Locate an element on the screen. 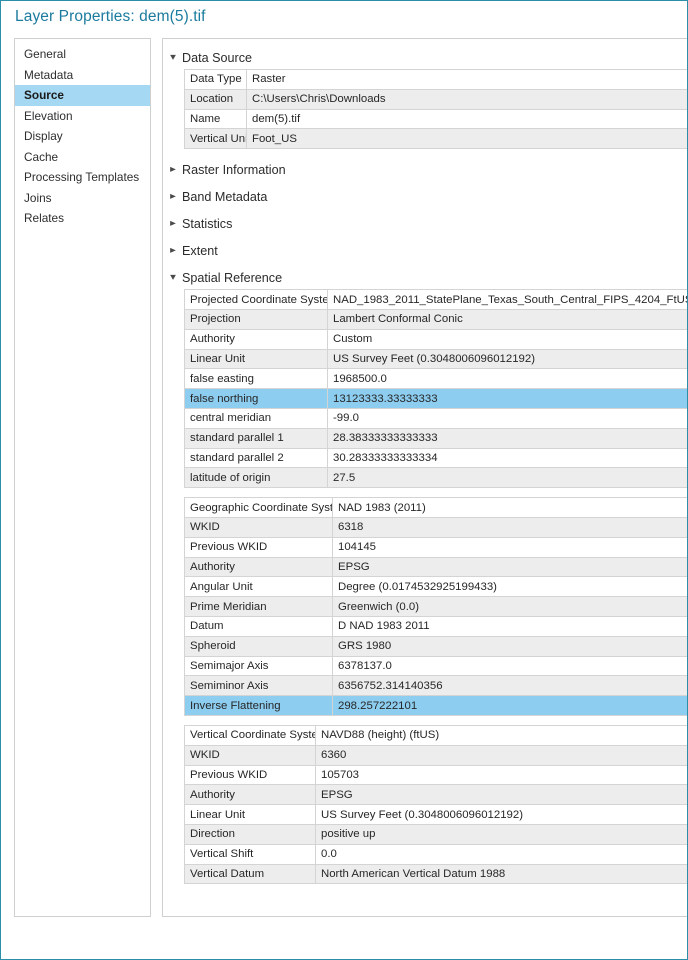 The height and width of the screenshot is (960, 688). section-title-statistics: Statistics is located at coordinates (207, 223).